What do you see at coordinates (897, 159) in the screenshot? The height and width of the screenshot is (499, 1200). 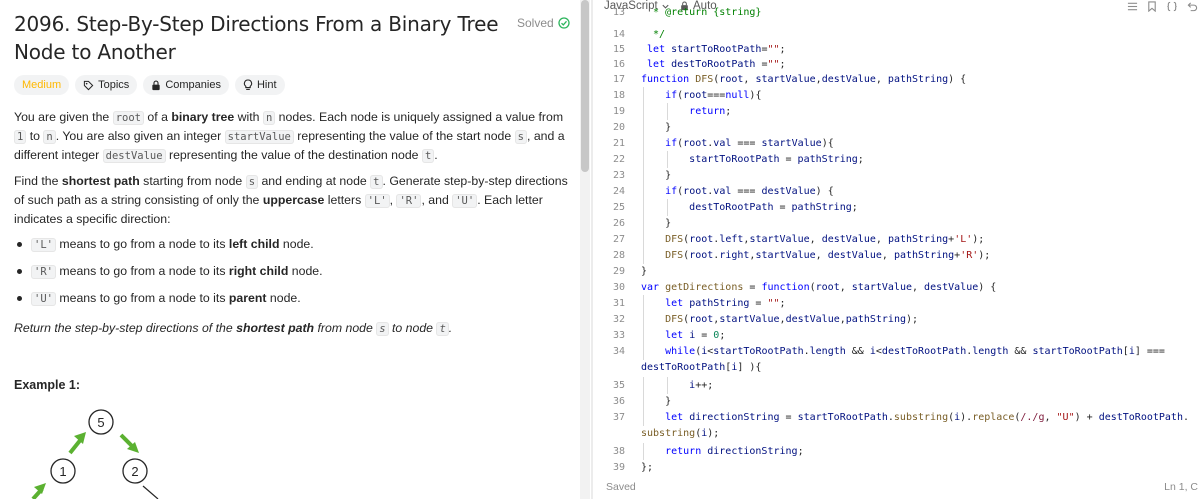 I see `code-line: 22 startToRootPath = pathString;` at bounding box center [897, 159].